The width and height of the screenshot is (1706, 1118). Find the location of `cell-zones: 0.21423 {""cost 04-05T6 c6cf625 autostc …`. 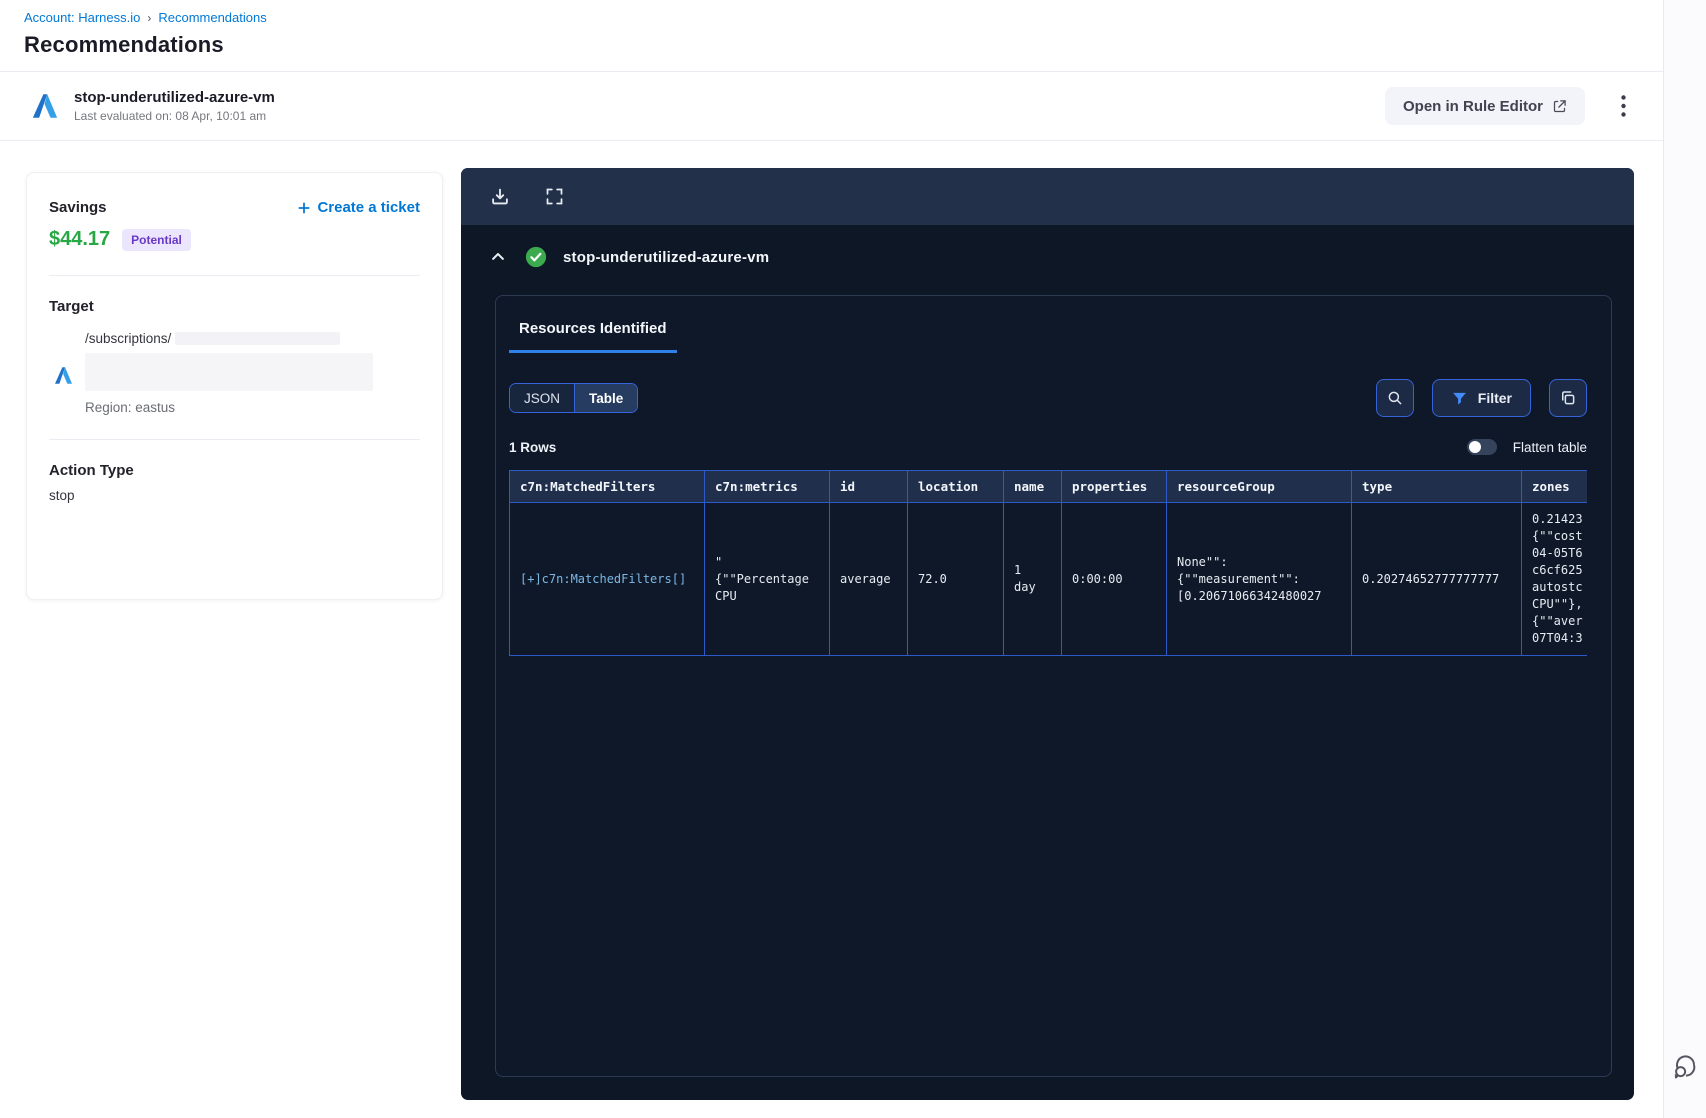

cell-zones: 0.21423 {""cost 04-05T6 c6cf625 autostc … is located at coordinates (1554, 579).